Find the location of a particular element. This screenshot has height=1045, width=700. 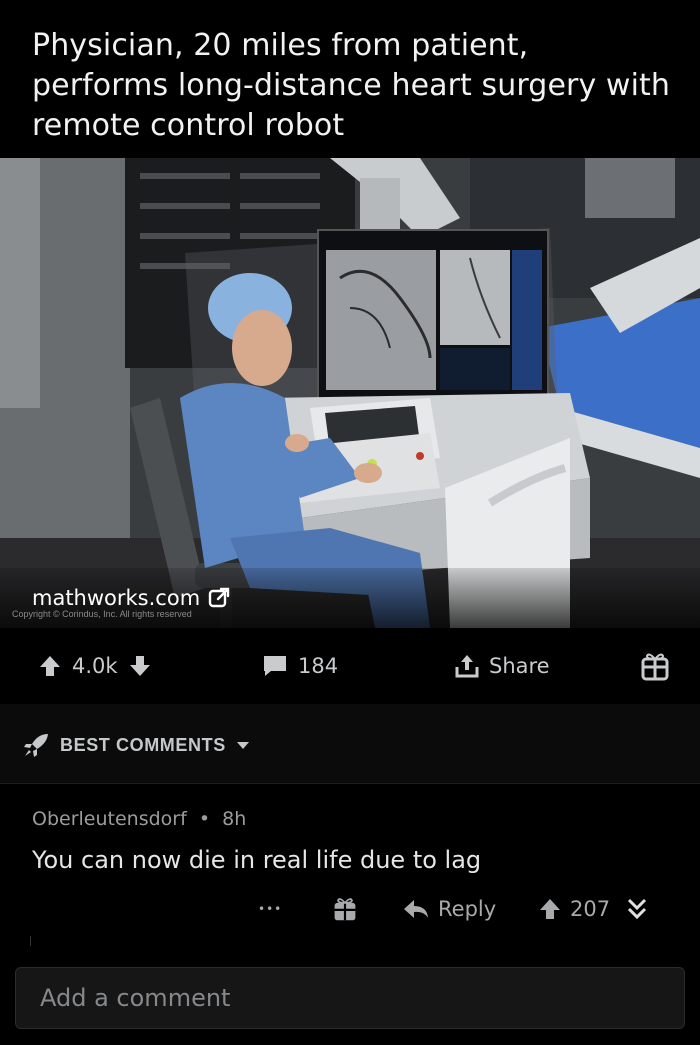

comment-actions: ••• Reply 207 is located at coordinates (350, 909).